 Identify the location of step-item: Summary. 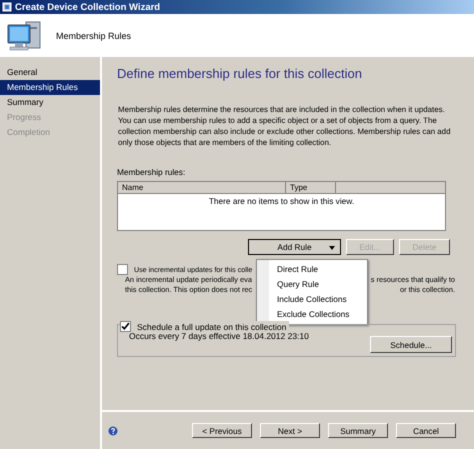
(50, 102).